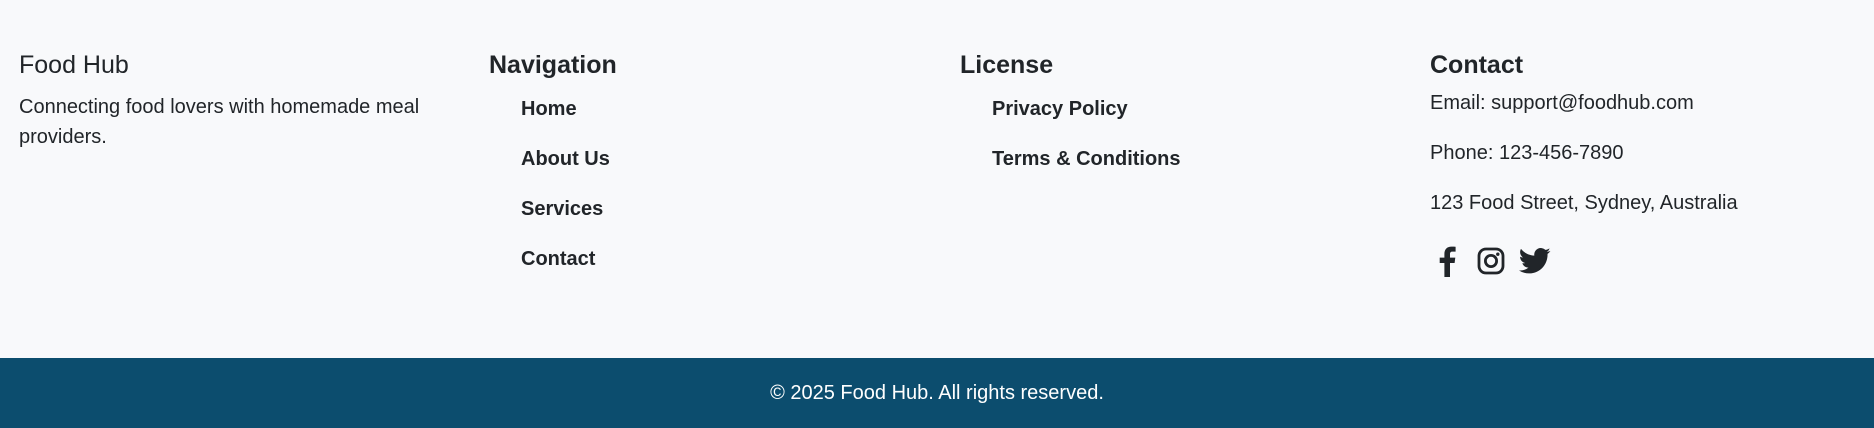 The height and width of the screenshot is (428, 1874). Describe the element at coordinates (1645, 261) in the screenshot. I see `social-links` at that location.